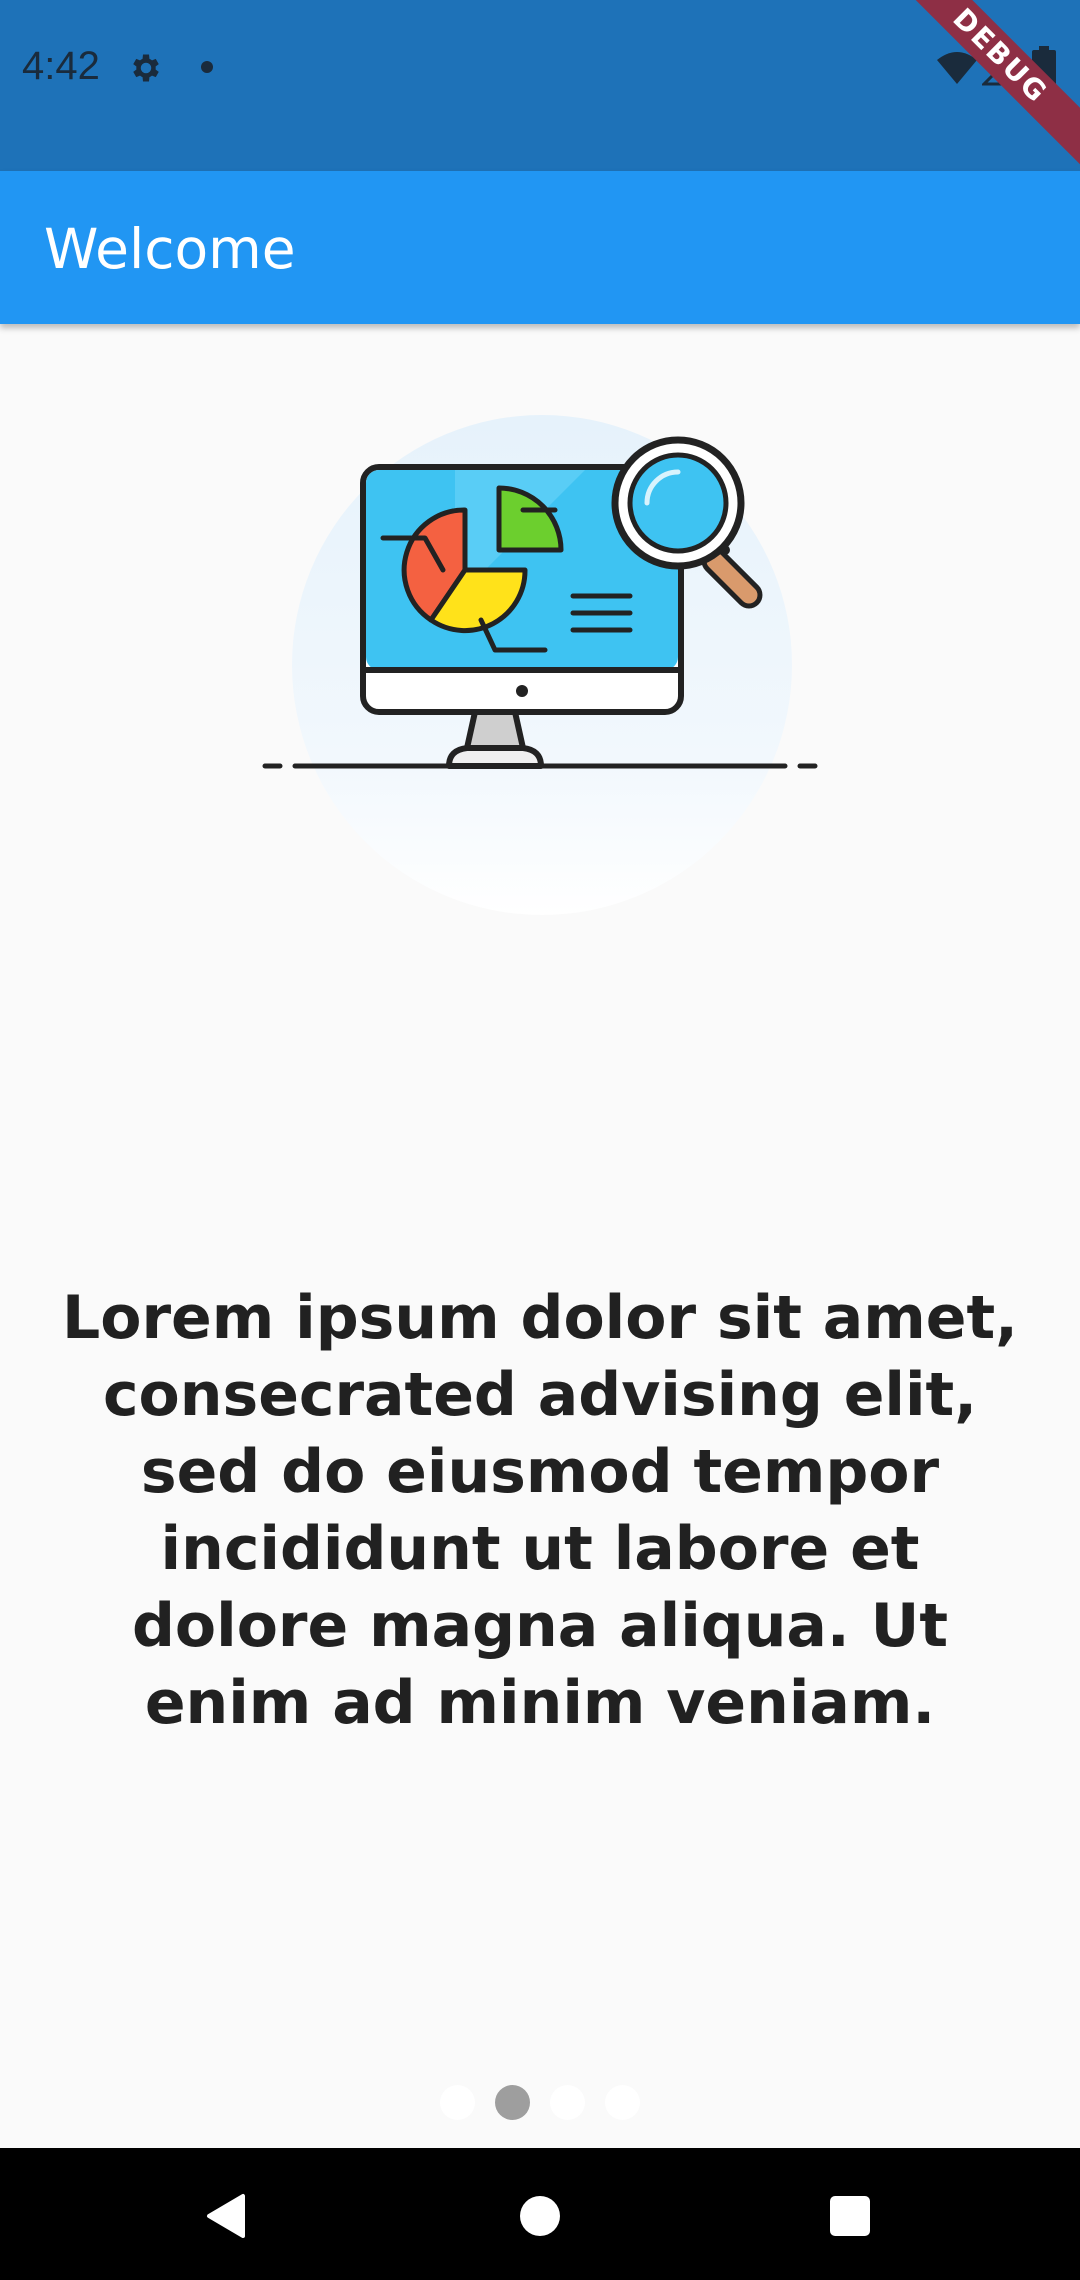 The image size is (1080, 2280). What do you see at coordinates (540, 670) in the screenshot?
I see `analytics-monitor-illustration` at bounding box center [540, 670].